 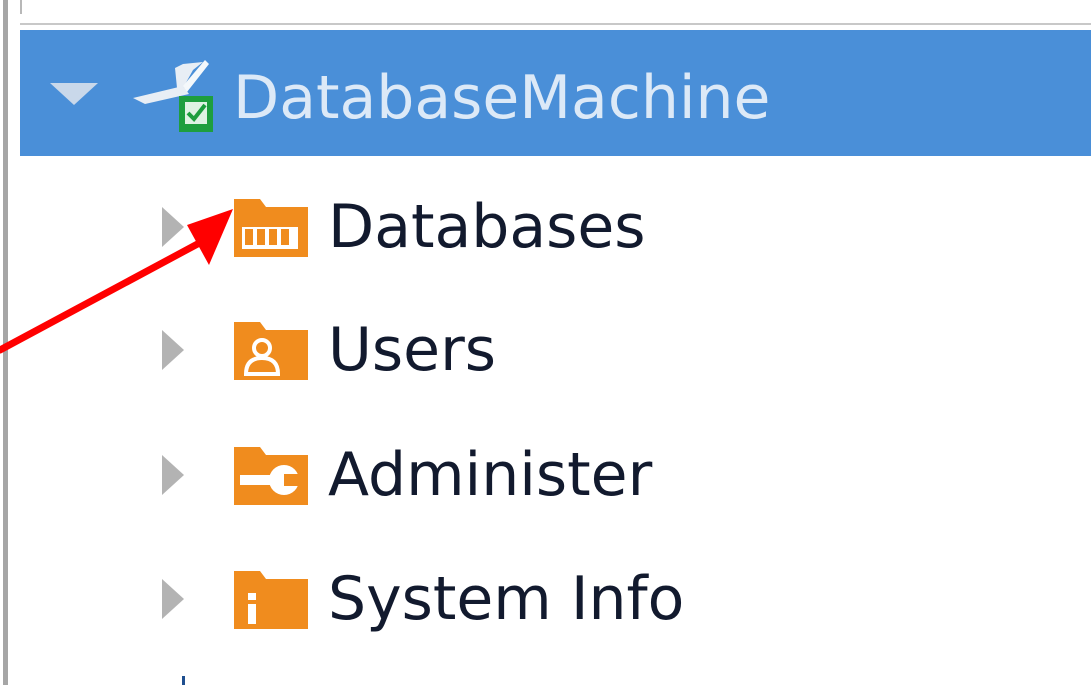 What do you see at coordinates (74, 94) in the screenshot?
I see `collapse-triangle-icon` at bounding box center [74, 94].